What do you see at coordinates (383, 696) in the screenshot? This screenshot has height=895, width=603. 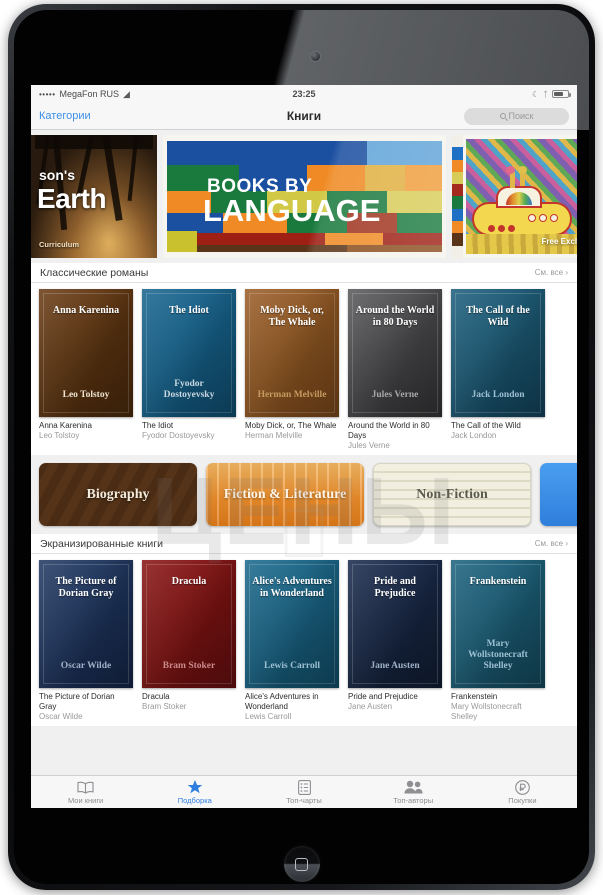 I see `book-title: Pride and Prejudice` at bounding box center [383, 696].